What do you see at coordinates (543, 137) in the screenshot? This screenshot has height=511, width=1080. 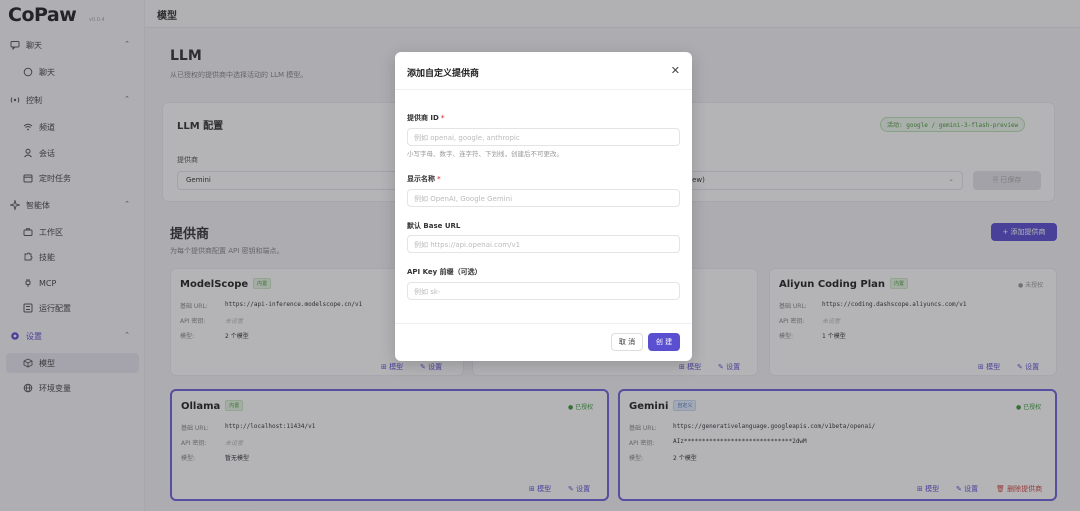 I see `provider-id-input: 例如 openai, google, anthropic` at bounding box center [543, 137].